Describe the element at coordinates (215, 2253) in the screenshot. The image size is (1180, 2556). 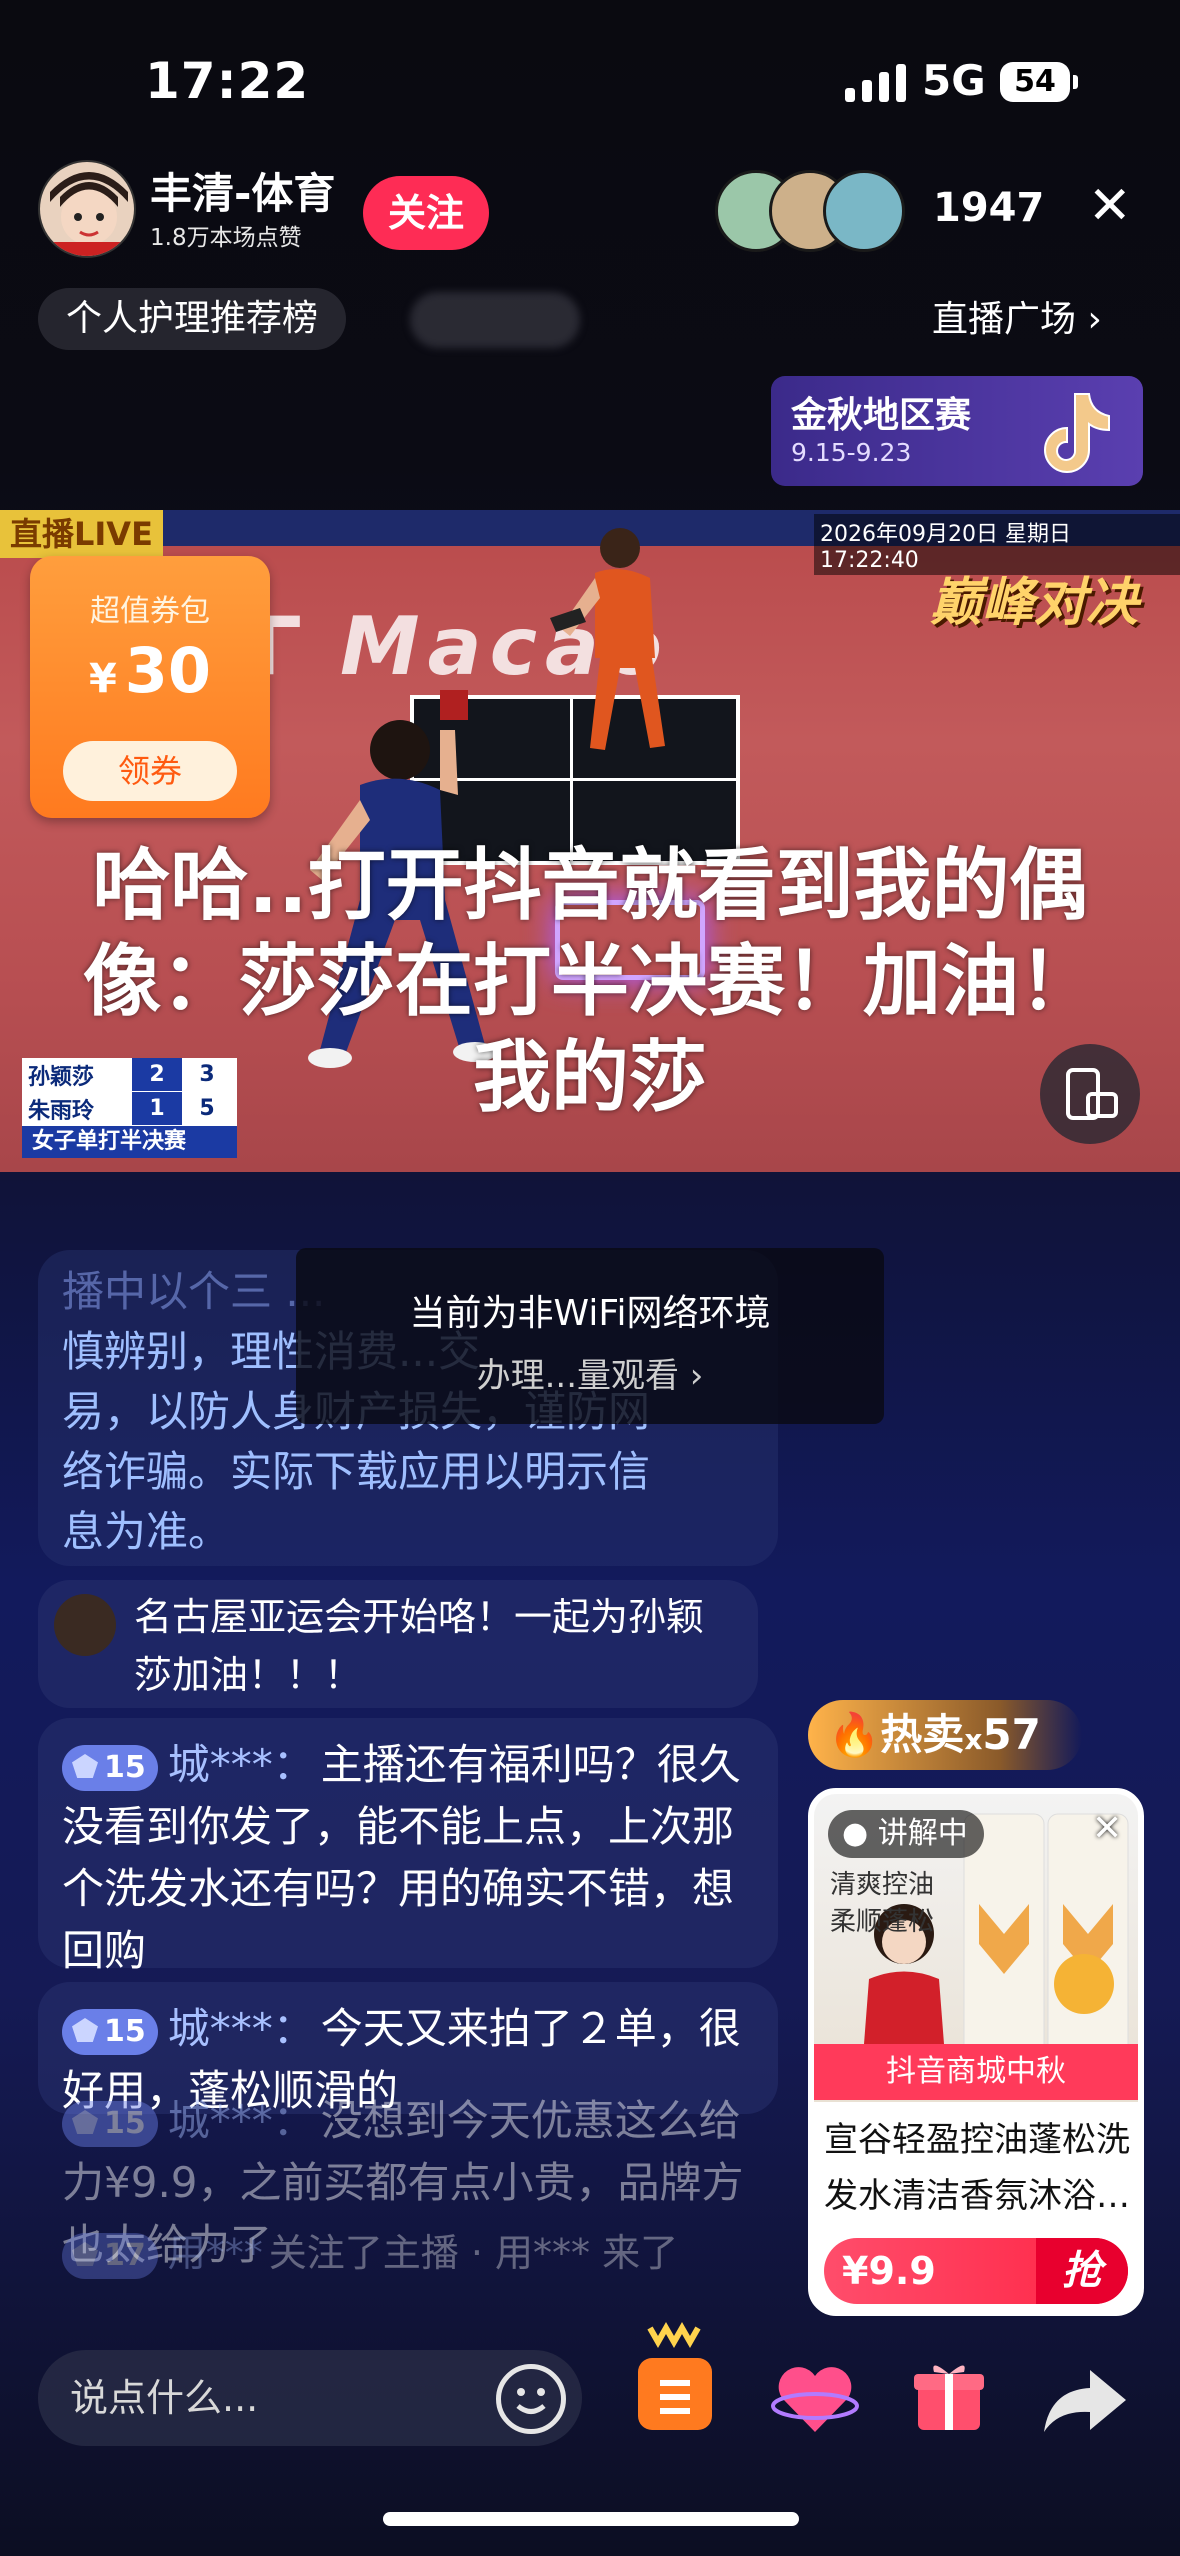
I see `comment-user: 用***` at that location.